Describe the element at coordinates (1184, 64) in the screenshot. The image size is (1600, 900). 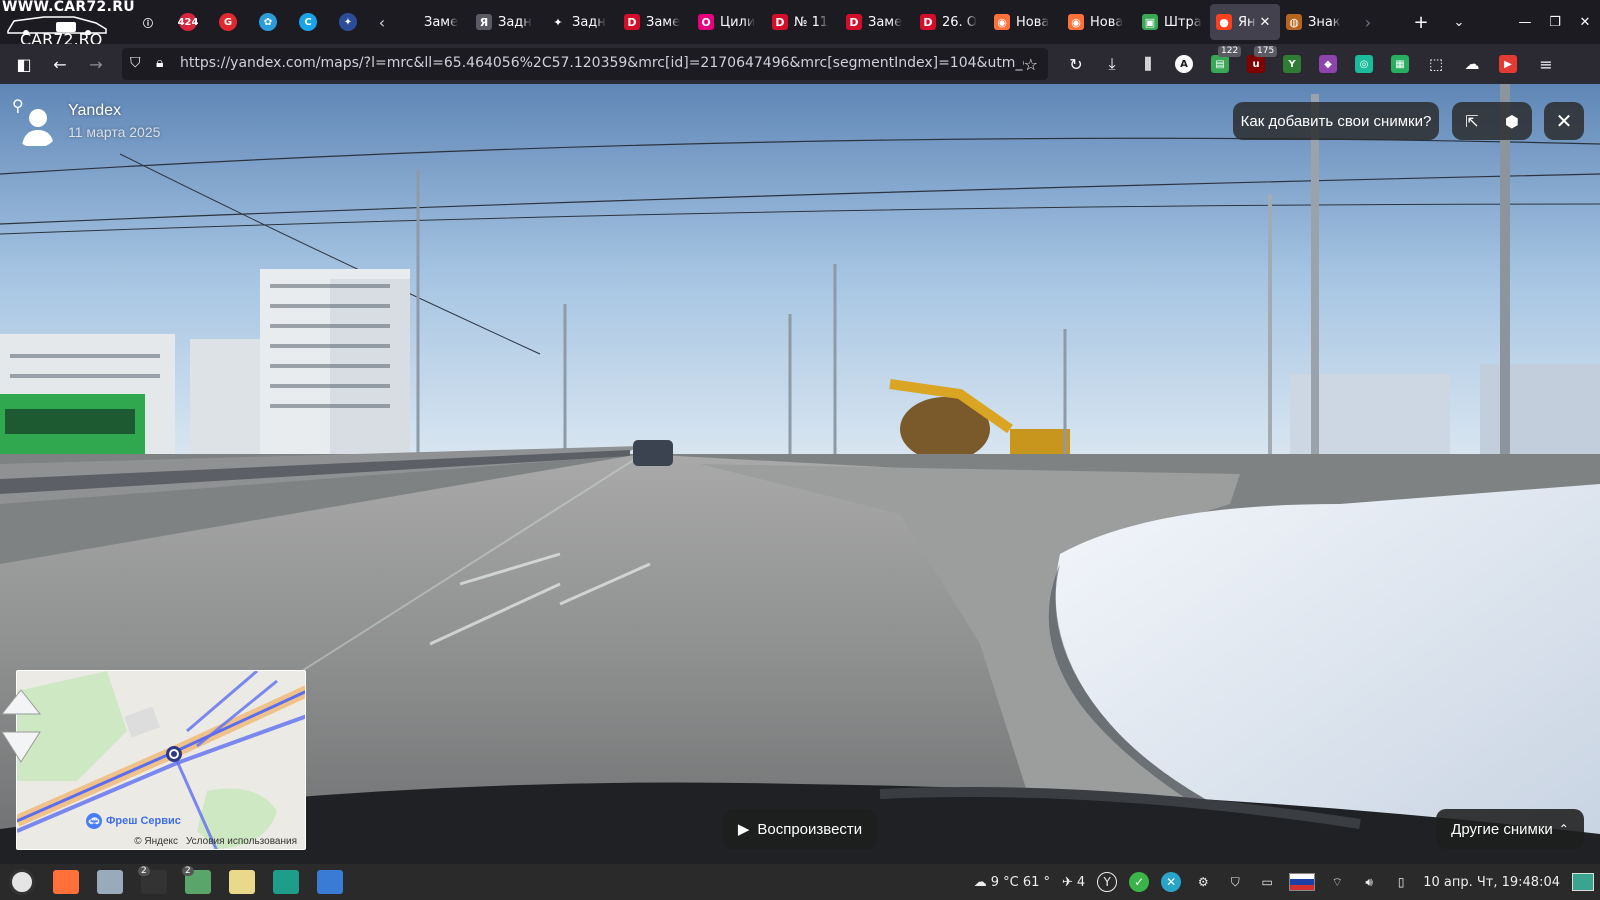
I see `a-circle-icon: A` at that location.